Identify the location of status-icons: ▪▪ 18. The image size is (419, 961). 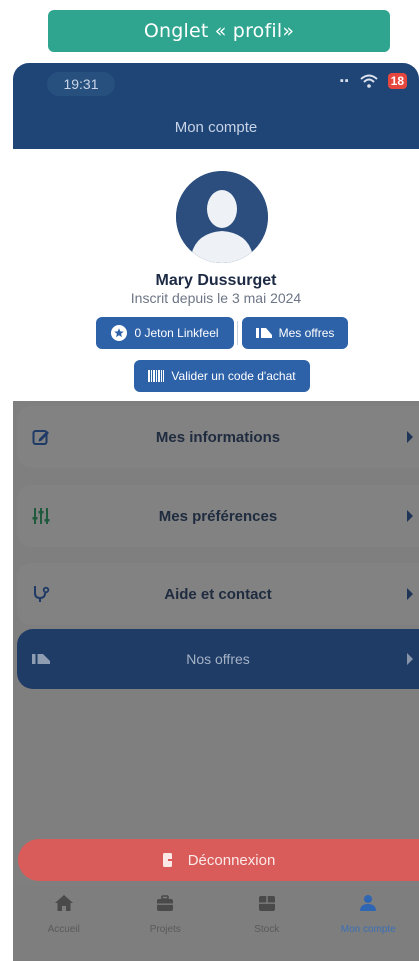
(373, 81).